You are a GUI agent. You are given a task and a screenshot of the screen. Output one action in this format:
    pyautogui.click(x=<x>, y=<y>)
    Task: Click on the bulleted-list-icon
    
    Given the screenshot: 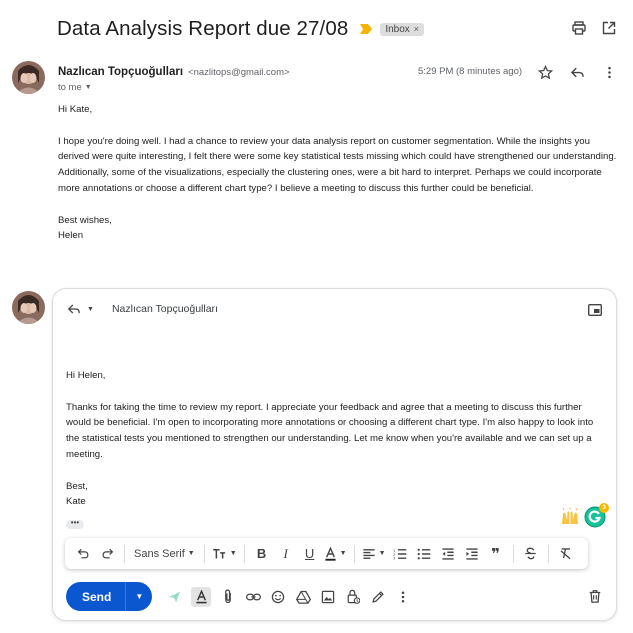 What is the action you would take?
    pyautogui.click(x=424, y=554)
    